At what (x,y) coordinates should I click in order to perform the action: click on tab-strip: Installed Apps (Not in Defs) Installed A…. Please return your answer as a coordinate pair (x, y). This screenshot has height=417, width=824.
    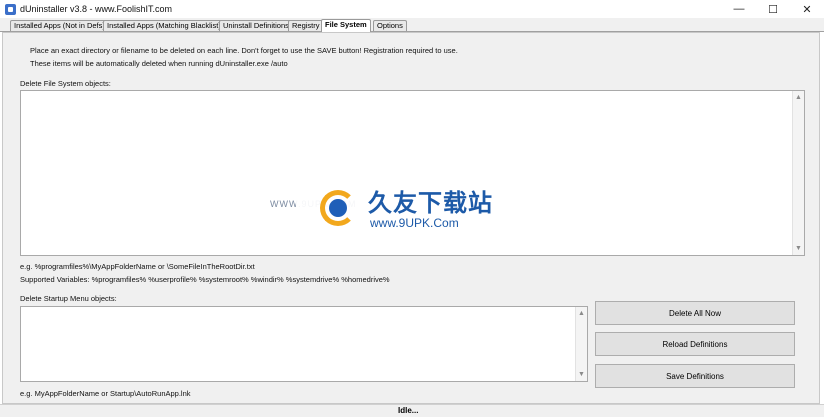
    Looking at the image, I should click on (412, 25).